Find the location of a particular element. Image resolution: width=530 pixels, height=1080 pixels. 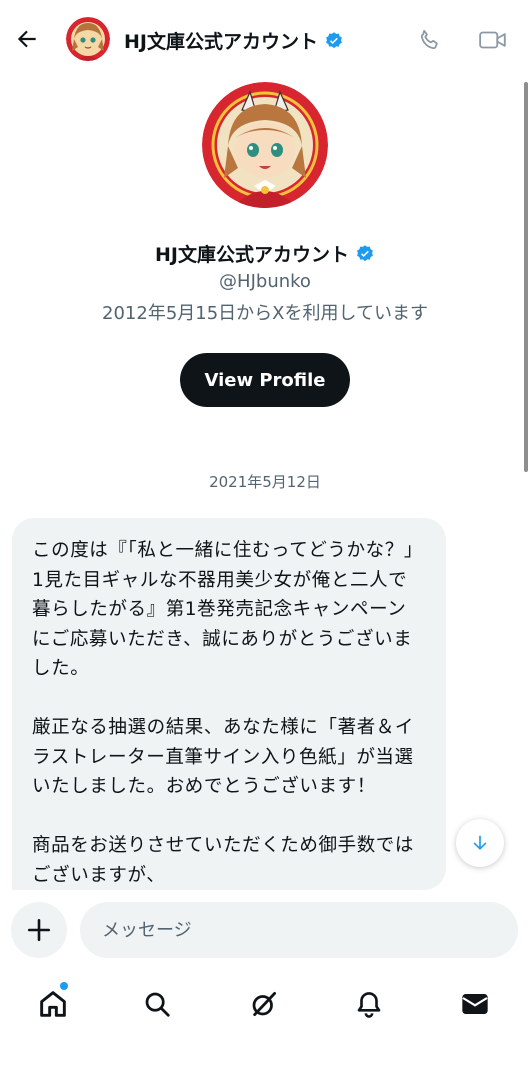

phone-icon is located at coordinates (429, 39).